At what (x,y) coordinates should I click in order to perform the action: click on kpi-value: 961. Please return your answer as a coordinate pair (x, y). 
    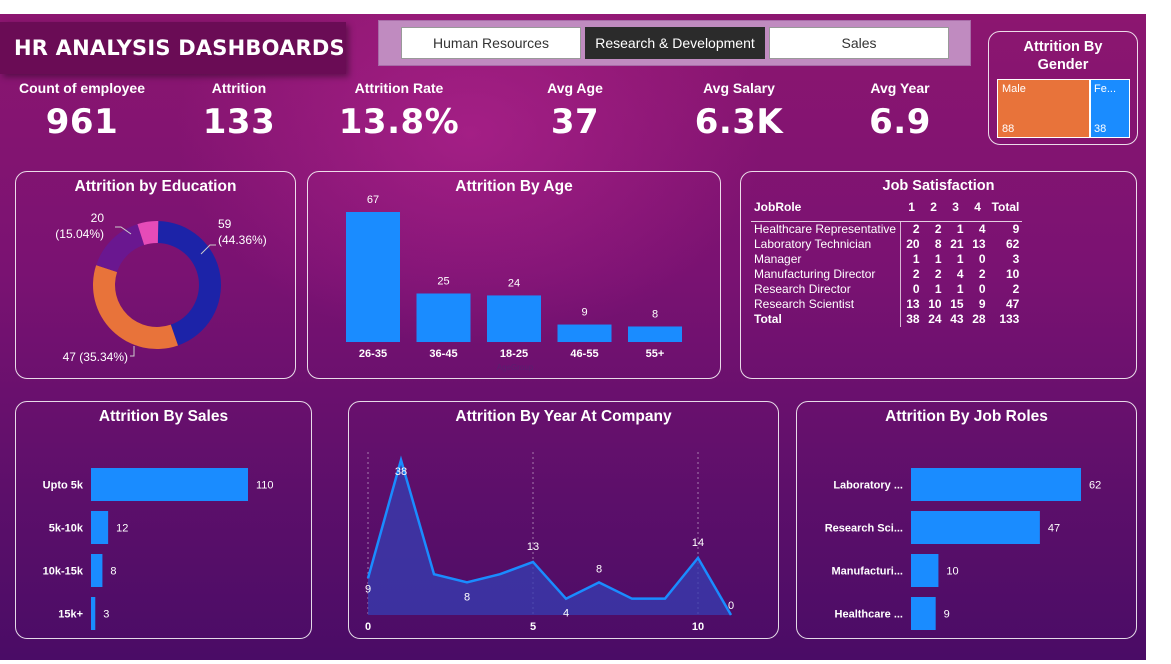
    Looking at the image, I should click on (82, 122).